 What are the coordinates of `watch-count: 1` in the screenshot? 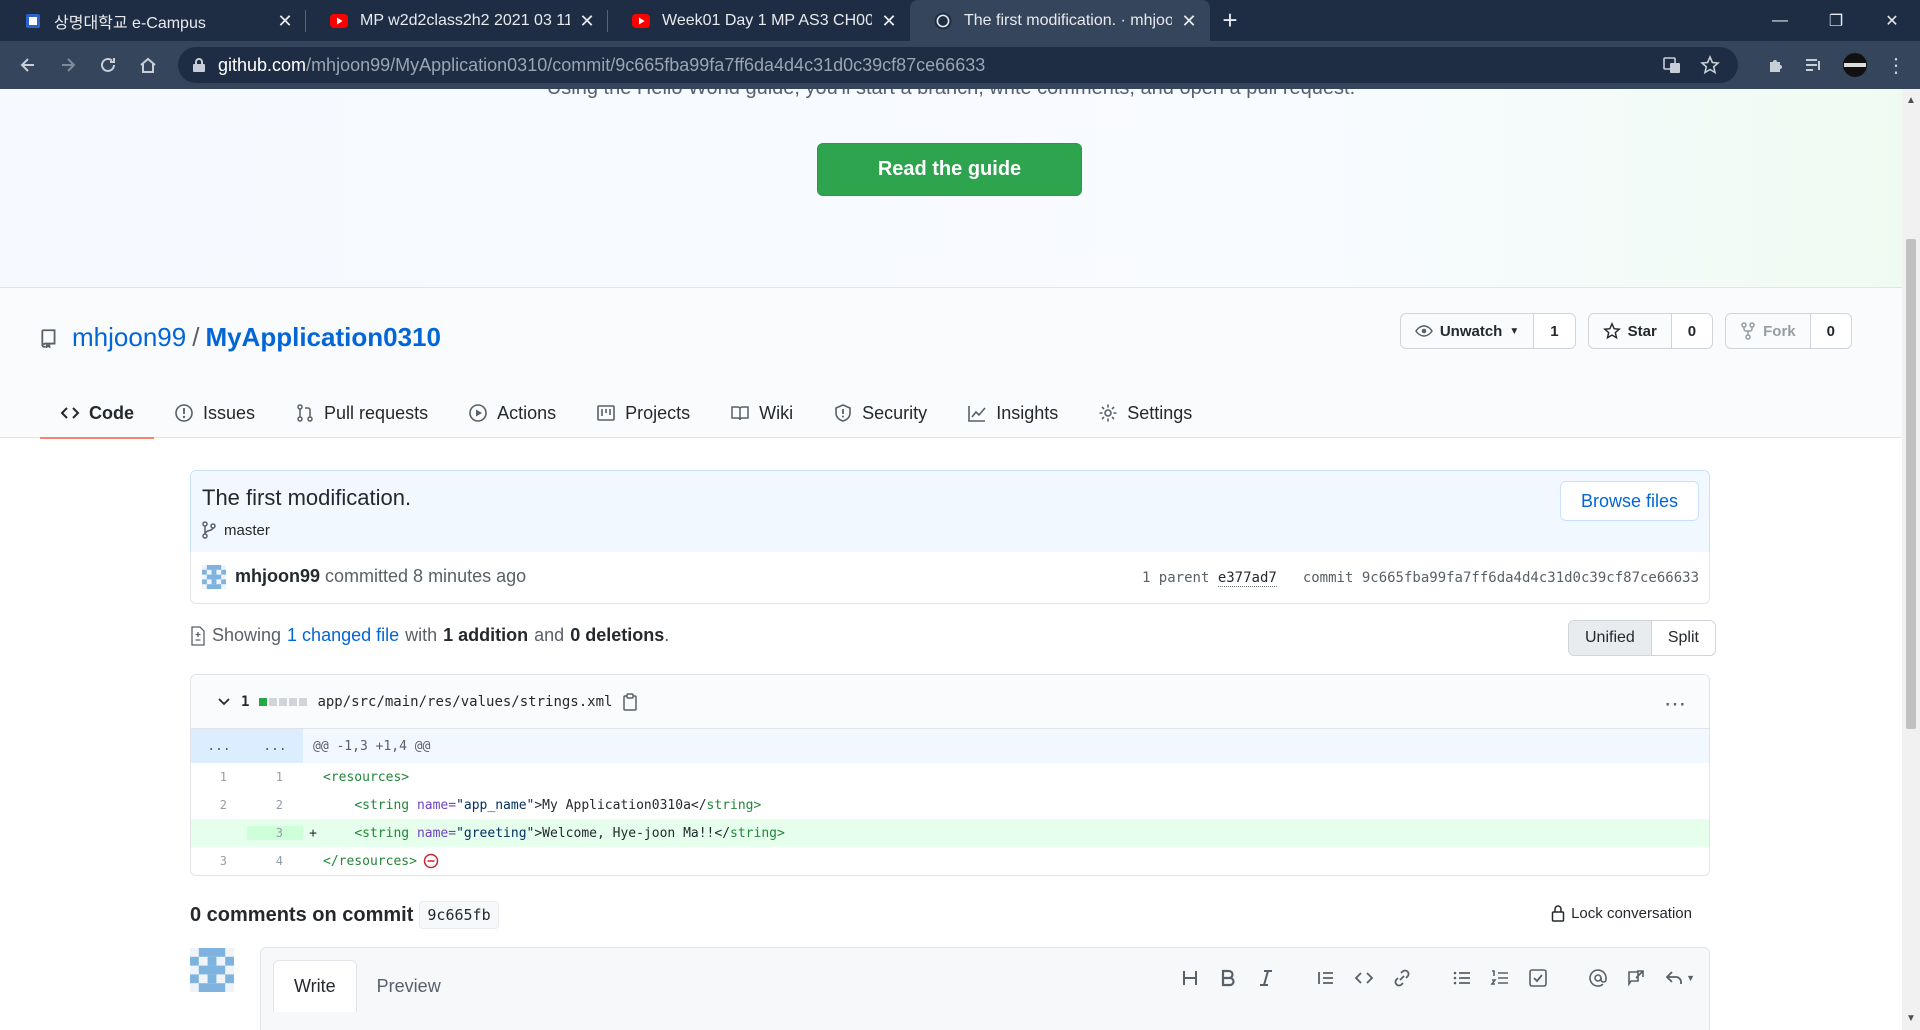 It's located at (1554, 331).